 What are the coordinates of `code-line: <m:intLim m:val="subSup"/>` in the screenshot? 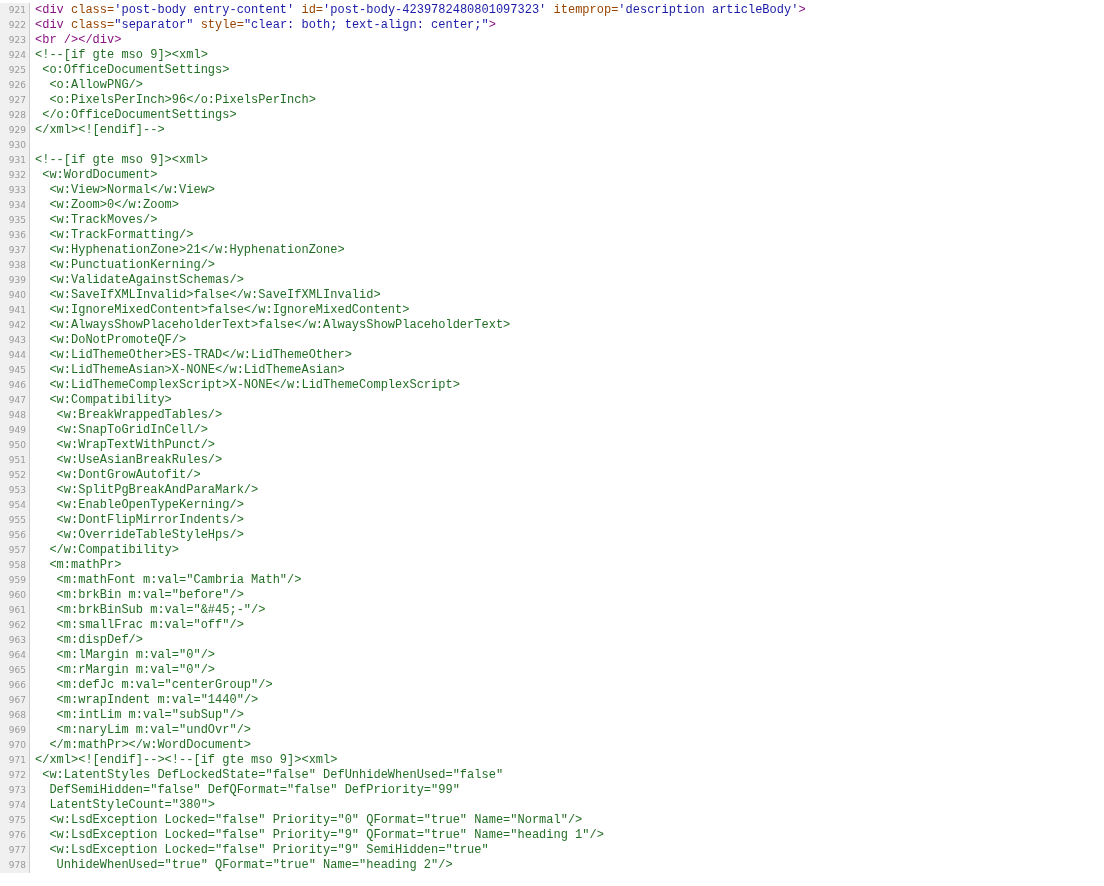 It's located at (149, 715).